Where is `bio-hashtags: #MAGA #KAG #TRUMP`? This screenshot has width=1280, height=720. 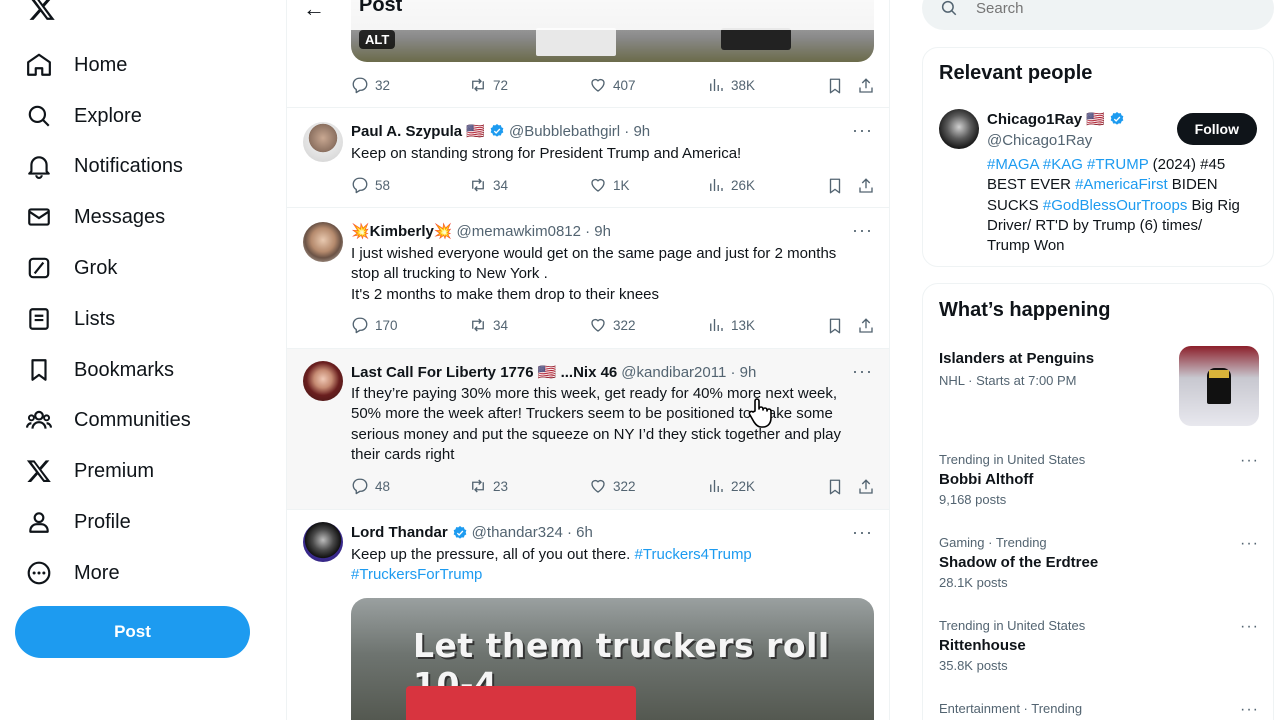
bio-hashtags: #MAGA #KAG #TRUMP is located at coordinates (1067, 164).